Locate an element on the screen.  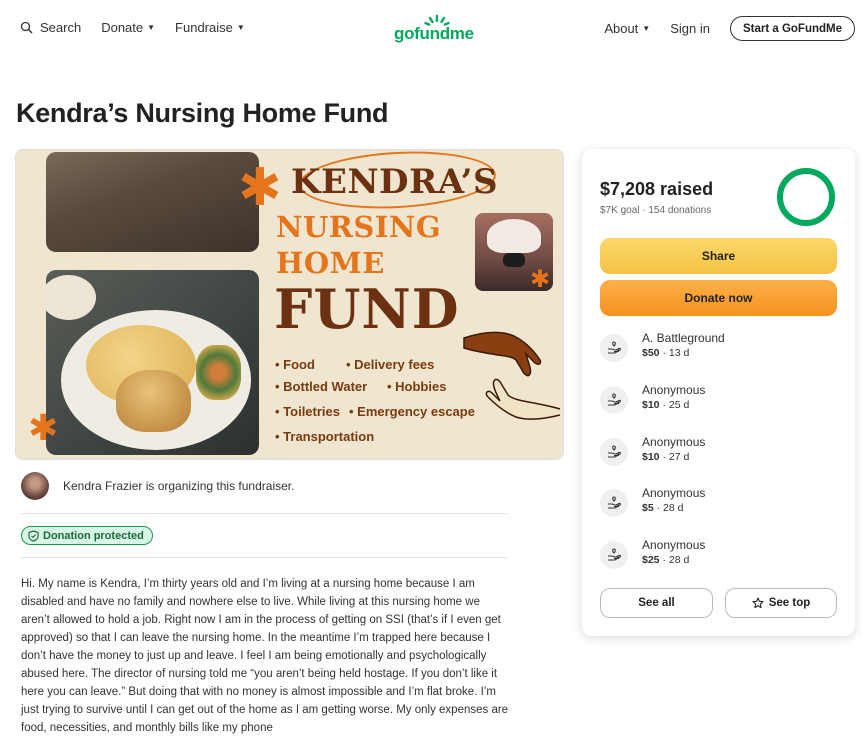
nav-left: Search Donate ▼ Fundraise ▼ is located at coordinates (142, 27).